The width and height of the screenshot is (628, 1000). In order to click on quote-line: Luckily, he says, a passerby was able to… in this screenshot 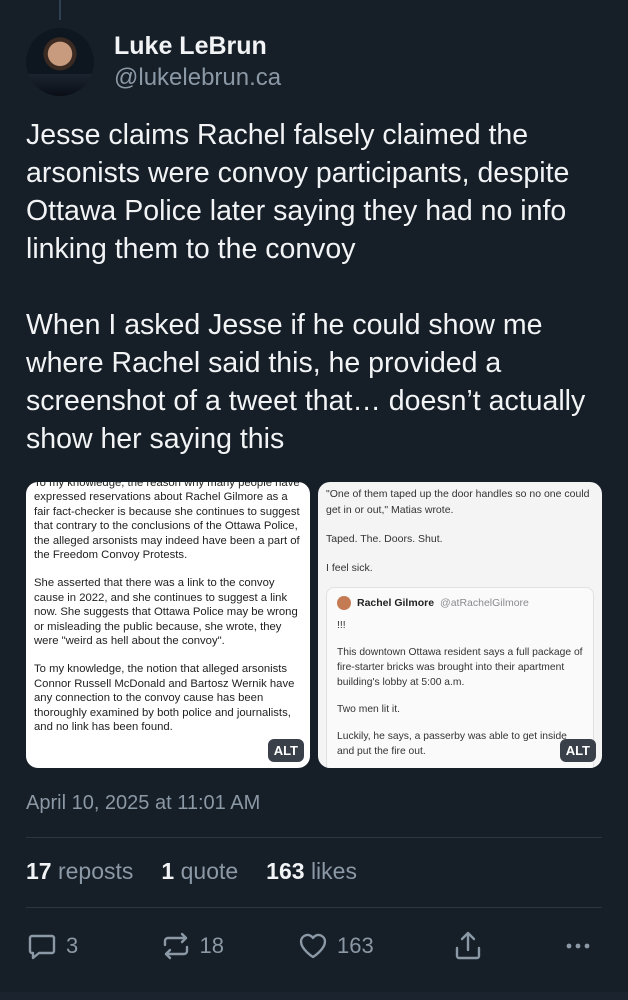, I will do `click(452, 744)`.